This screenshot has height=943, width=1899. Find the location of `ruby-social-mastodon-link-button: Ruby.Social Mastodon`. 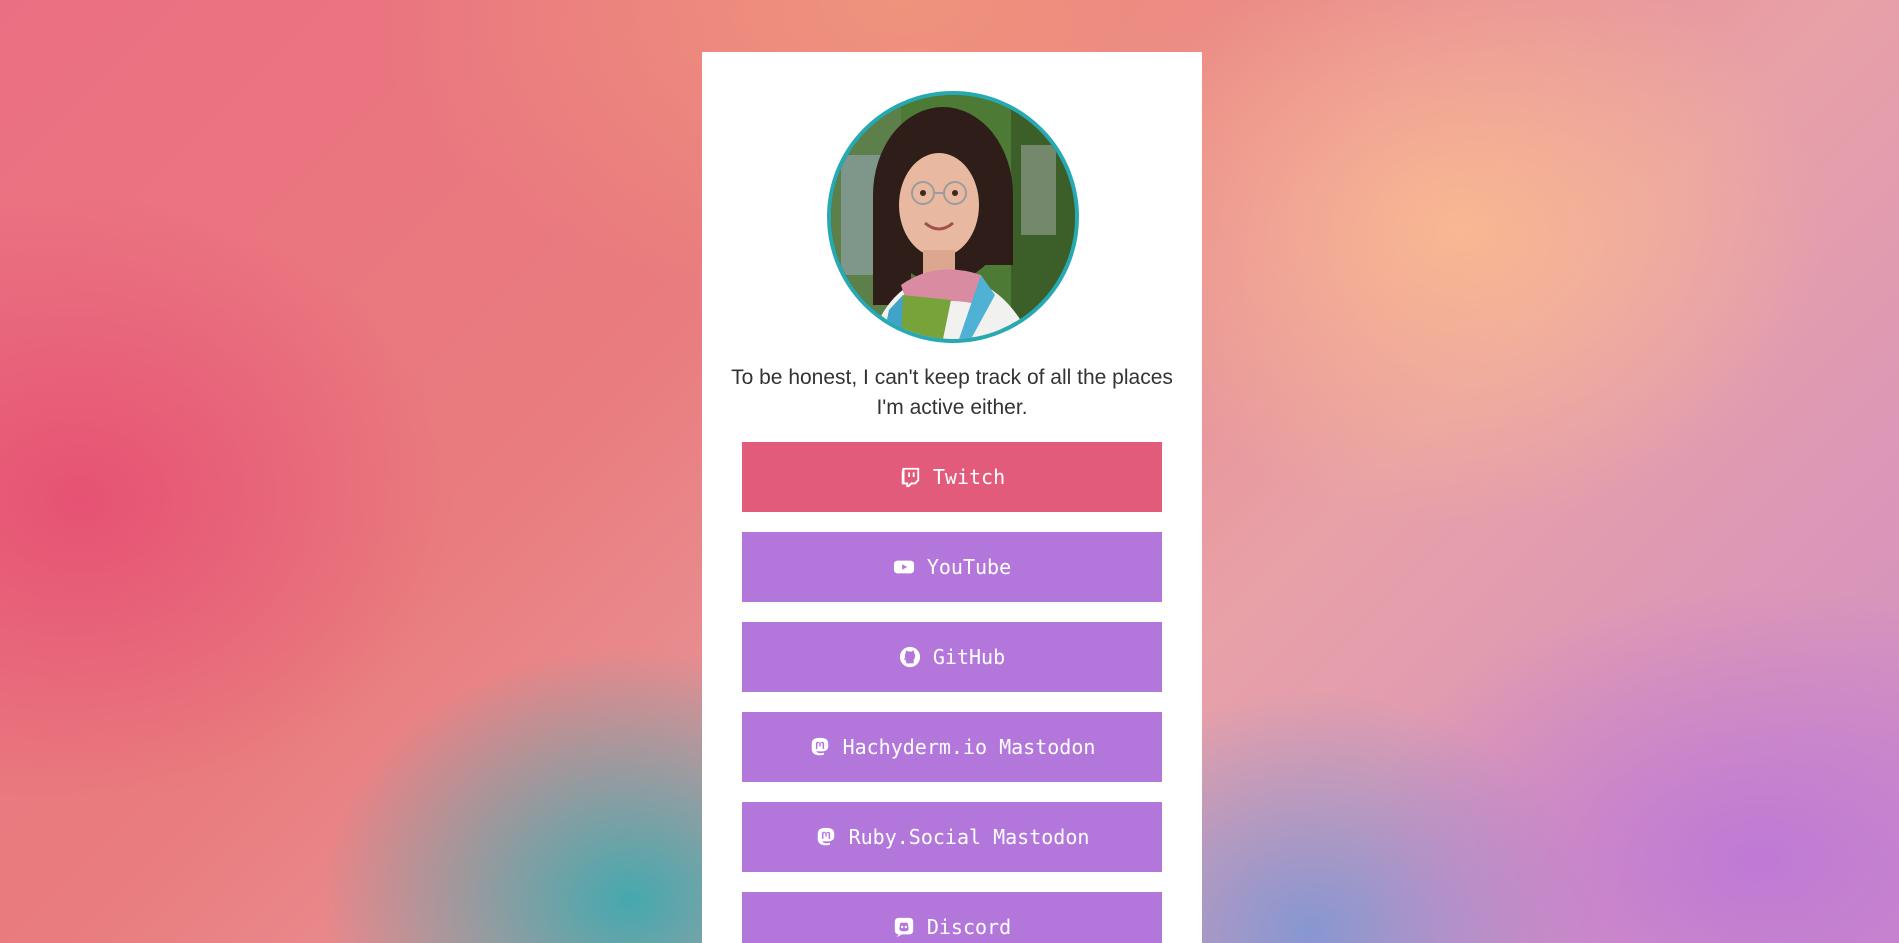

ruby-social-mastodon-link-button: Ruby.Social Mastodon is located at coordinates (952, 837).